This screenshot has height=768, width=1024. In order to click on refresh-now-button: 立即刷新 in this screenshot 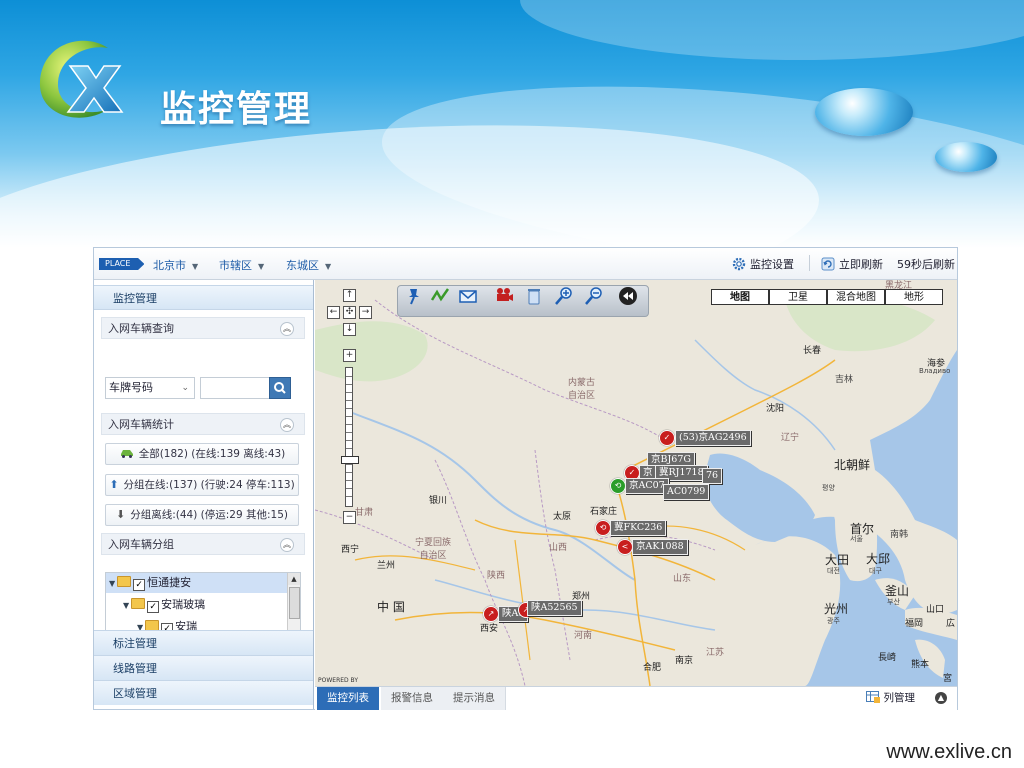, I will do `click(852, 264)`.